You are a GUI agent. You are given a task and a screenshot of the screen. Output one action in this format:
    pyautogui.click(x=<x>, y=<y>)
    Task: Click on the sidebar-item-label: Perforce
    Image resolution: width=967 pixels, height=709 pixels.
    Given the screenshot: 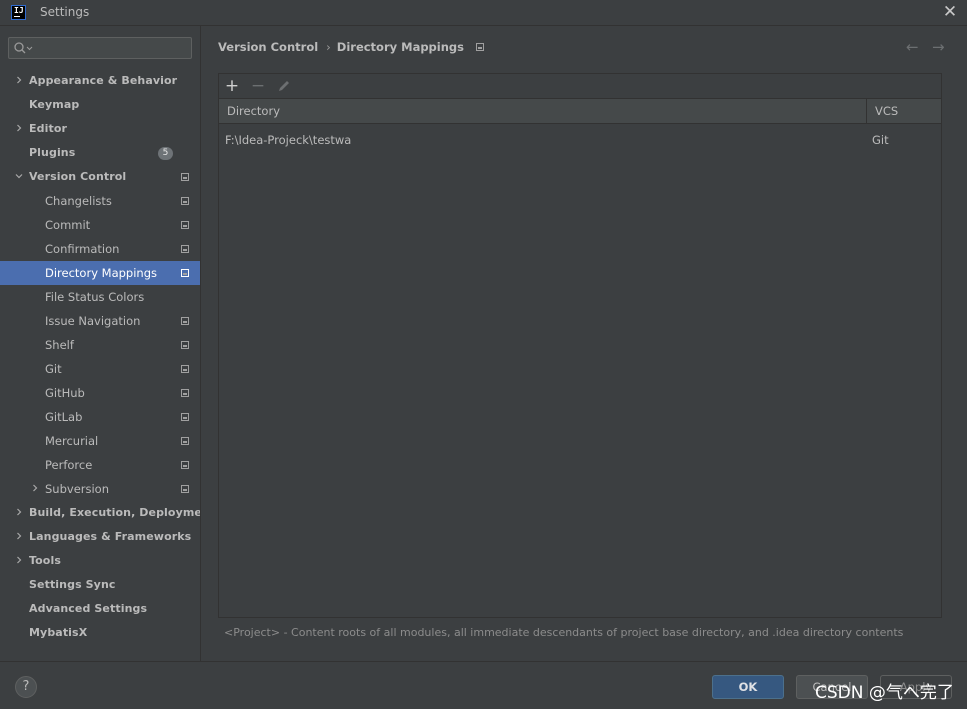 What is the action you would take?
    pyautogui.click(x=69, y=465)
    